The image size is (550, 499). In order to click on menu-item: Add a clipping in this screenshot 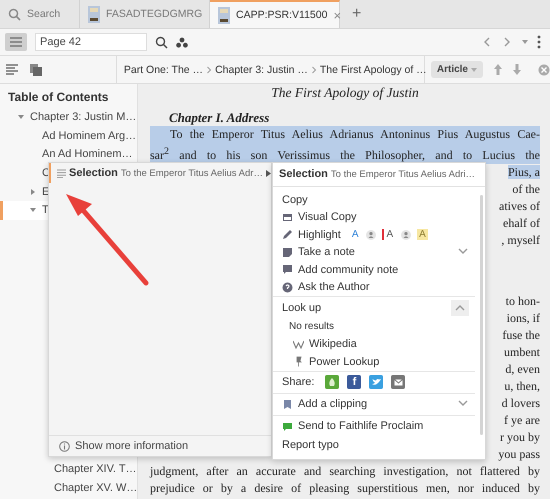, I will do `click(374, 403)`.